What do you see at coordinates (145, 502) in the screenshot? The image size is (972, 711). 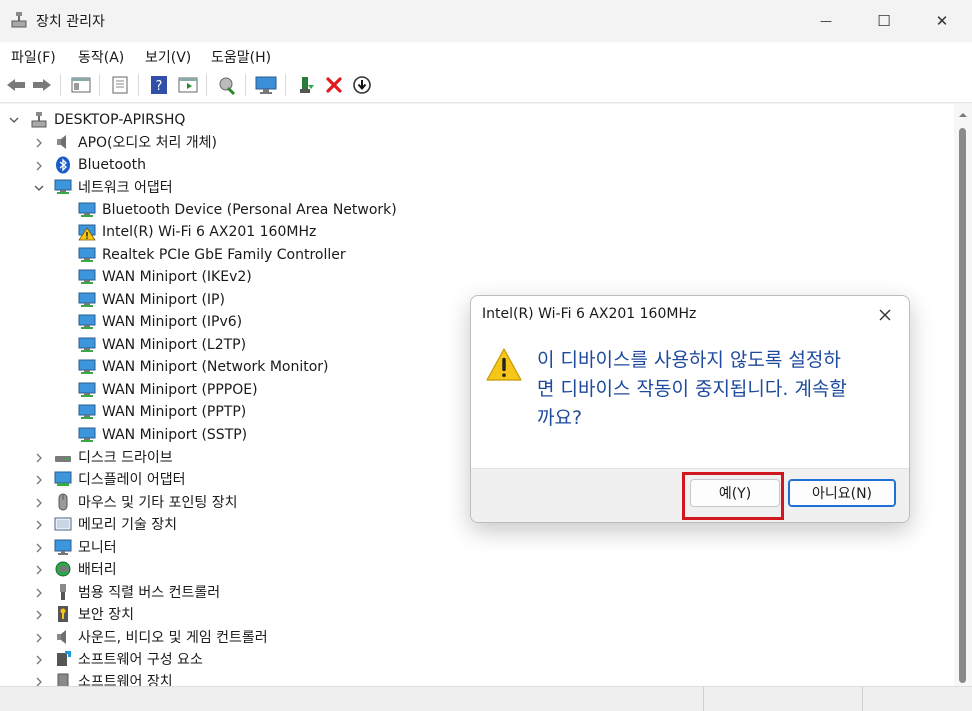 I see `tree-category-mice: 마우스 및 기타 포인팅 장치` at bounding box center [145, 502].